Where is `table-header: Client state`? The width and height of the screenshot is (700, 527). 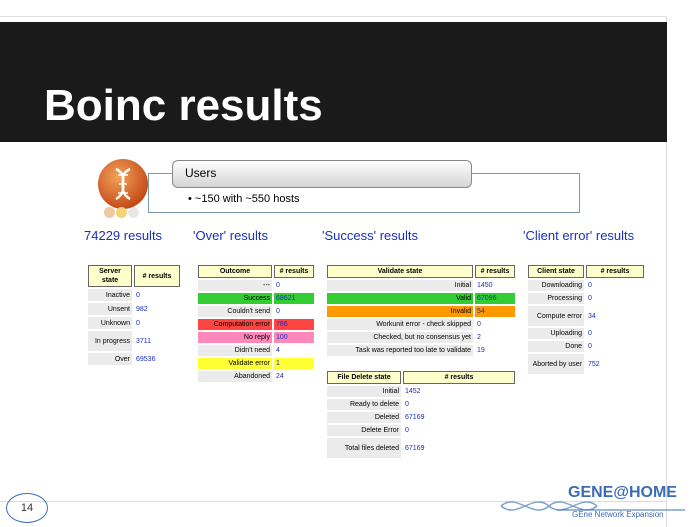 table-header: Client state is located at coordinates (556, 271).